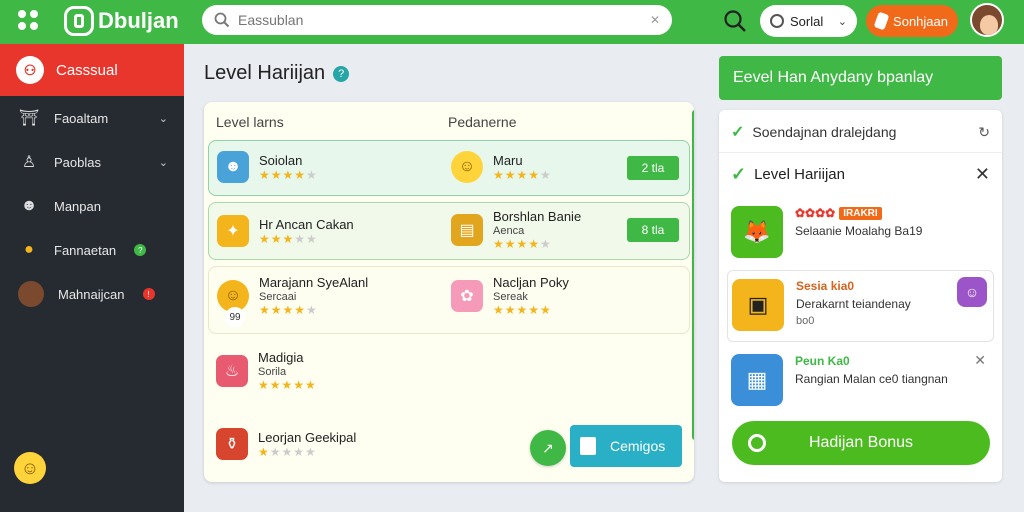 The height and width of the screenshot is (512, 1024). Describe the element at coordinates (984, 132) in the screenshot. I see `refresh-icon: ↻` at that location.